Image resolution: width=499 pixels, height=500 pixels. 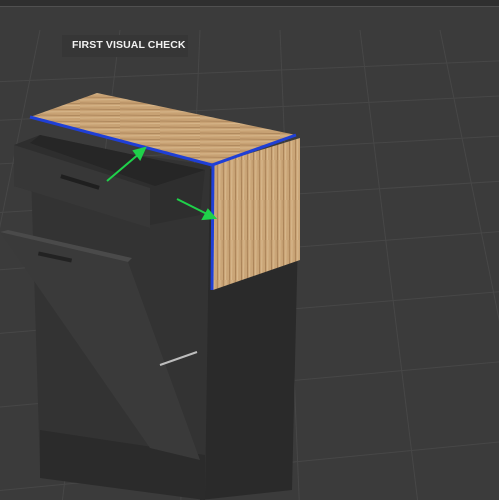 What do you see at coordinates (212, 227) in the screenshot?
I see `highlight-edge-vertical` at bounding box center [212, 227].